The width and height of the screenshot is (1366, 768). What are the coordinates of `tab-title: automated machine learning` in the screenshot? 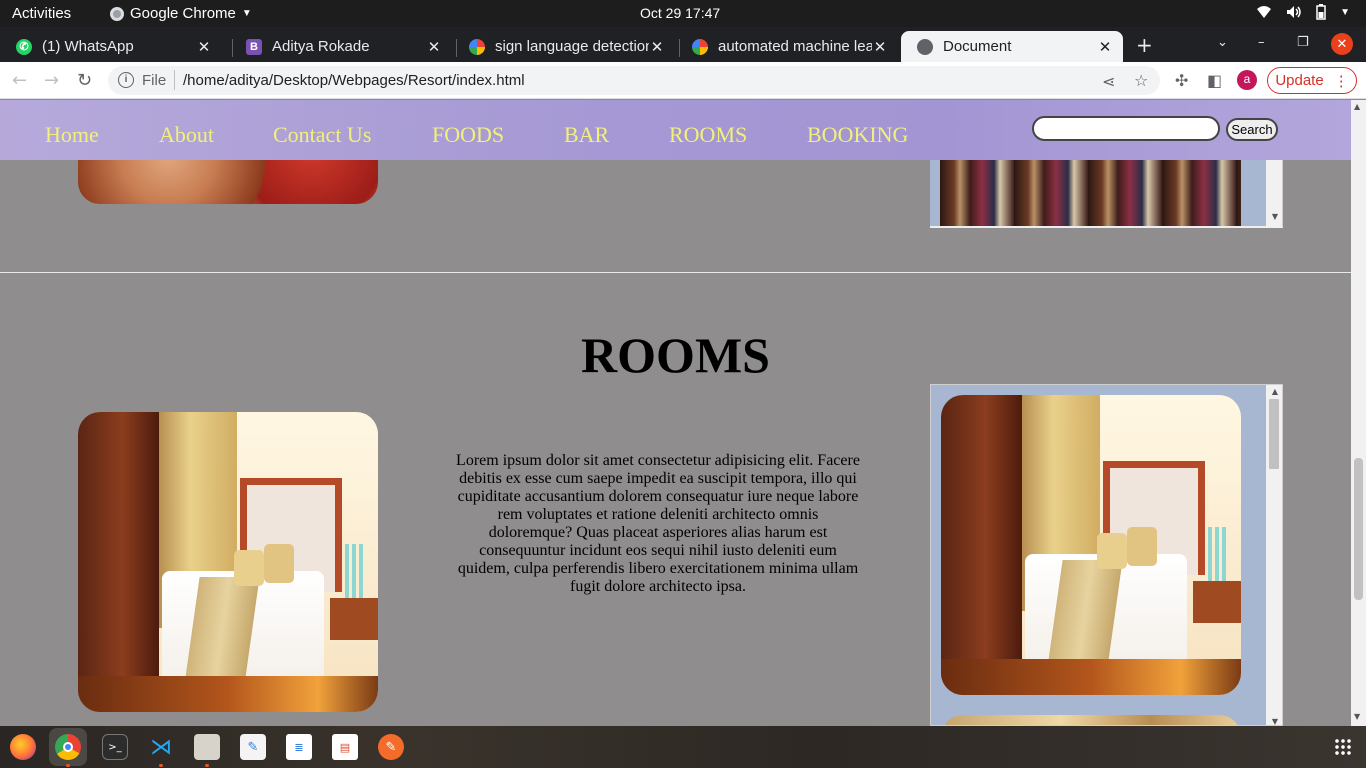 It's located at (795, 46).